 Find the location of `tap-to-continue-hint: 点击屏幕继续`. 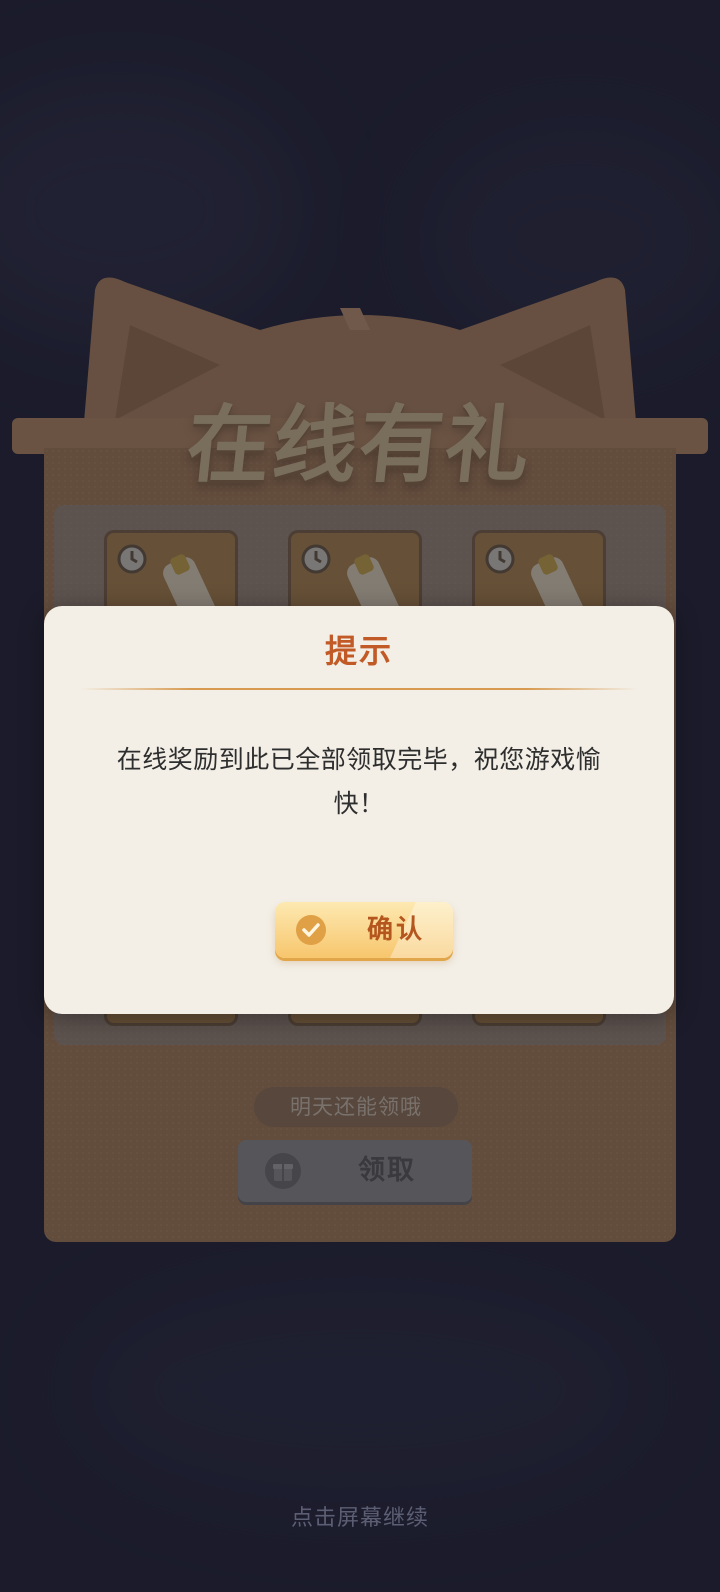

tap-to-continue-hint: 点击屏幕继续 is located at coordinates (359, 1518).